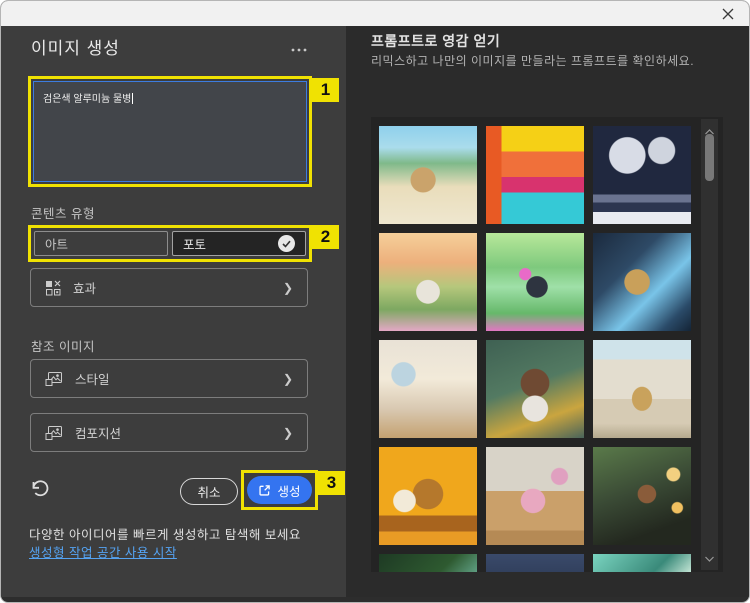 Image resolution: width=750 pixels, height=603 pixels. Describe the element at coordinates (709, 157) in the screenshot. I see `scrollbar-thumb` at that location.